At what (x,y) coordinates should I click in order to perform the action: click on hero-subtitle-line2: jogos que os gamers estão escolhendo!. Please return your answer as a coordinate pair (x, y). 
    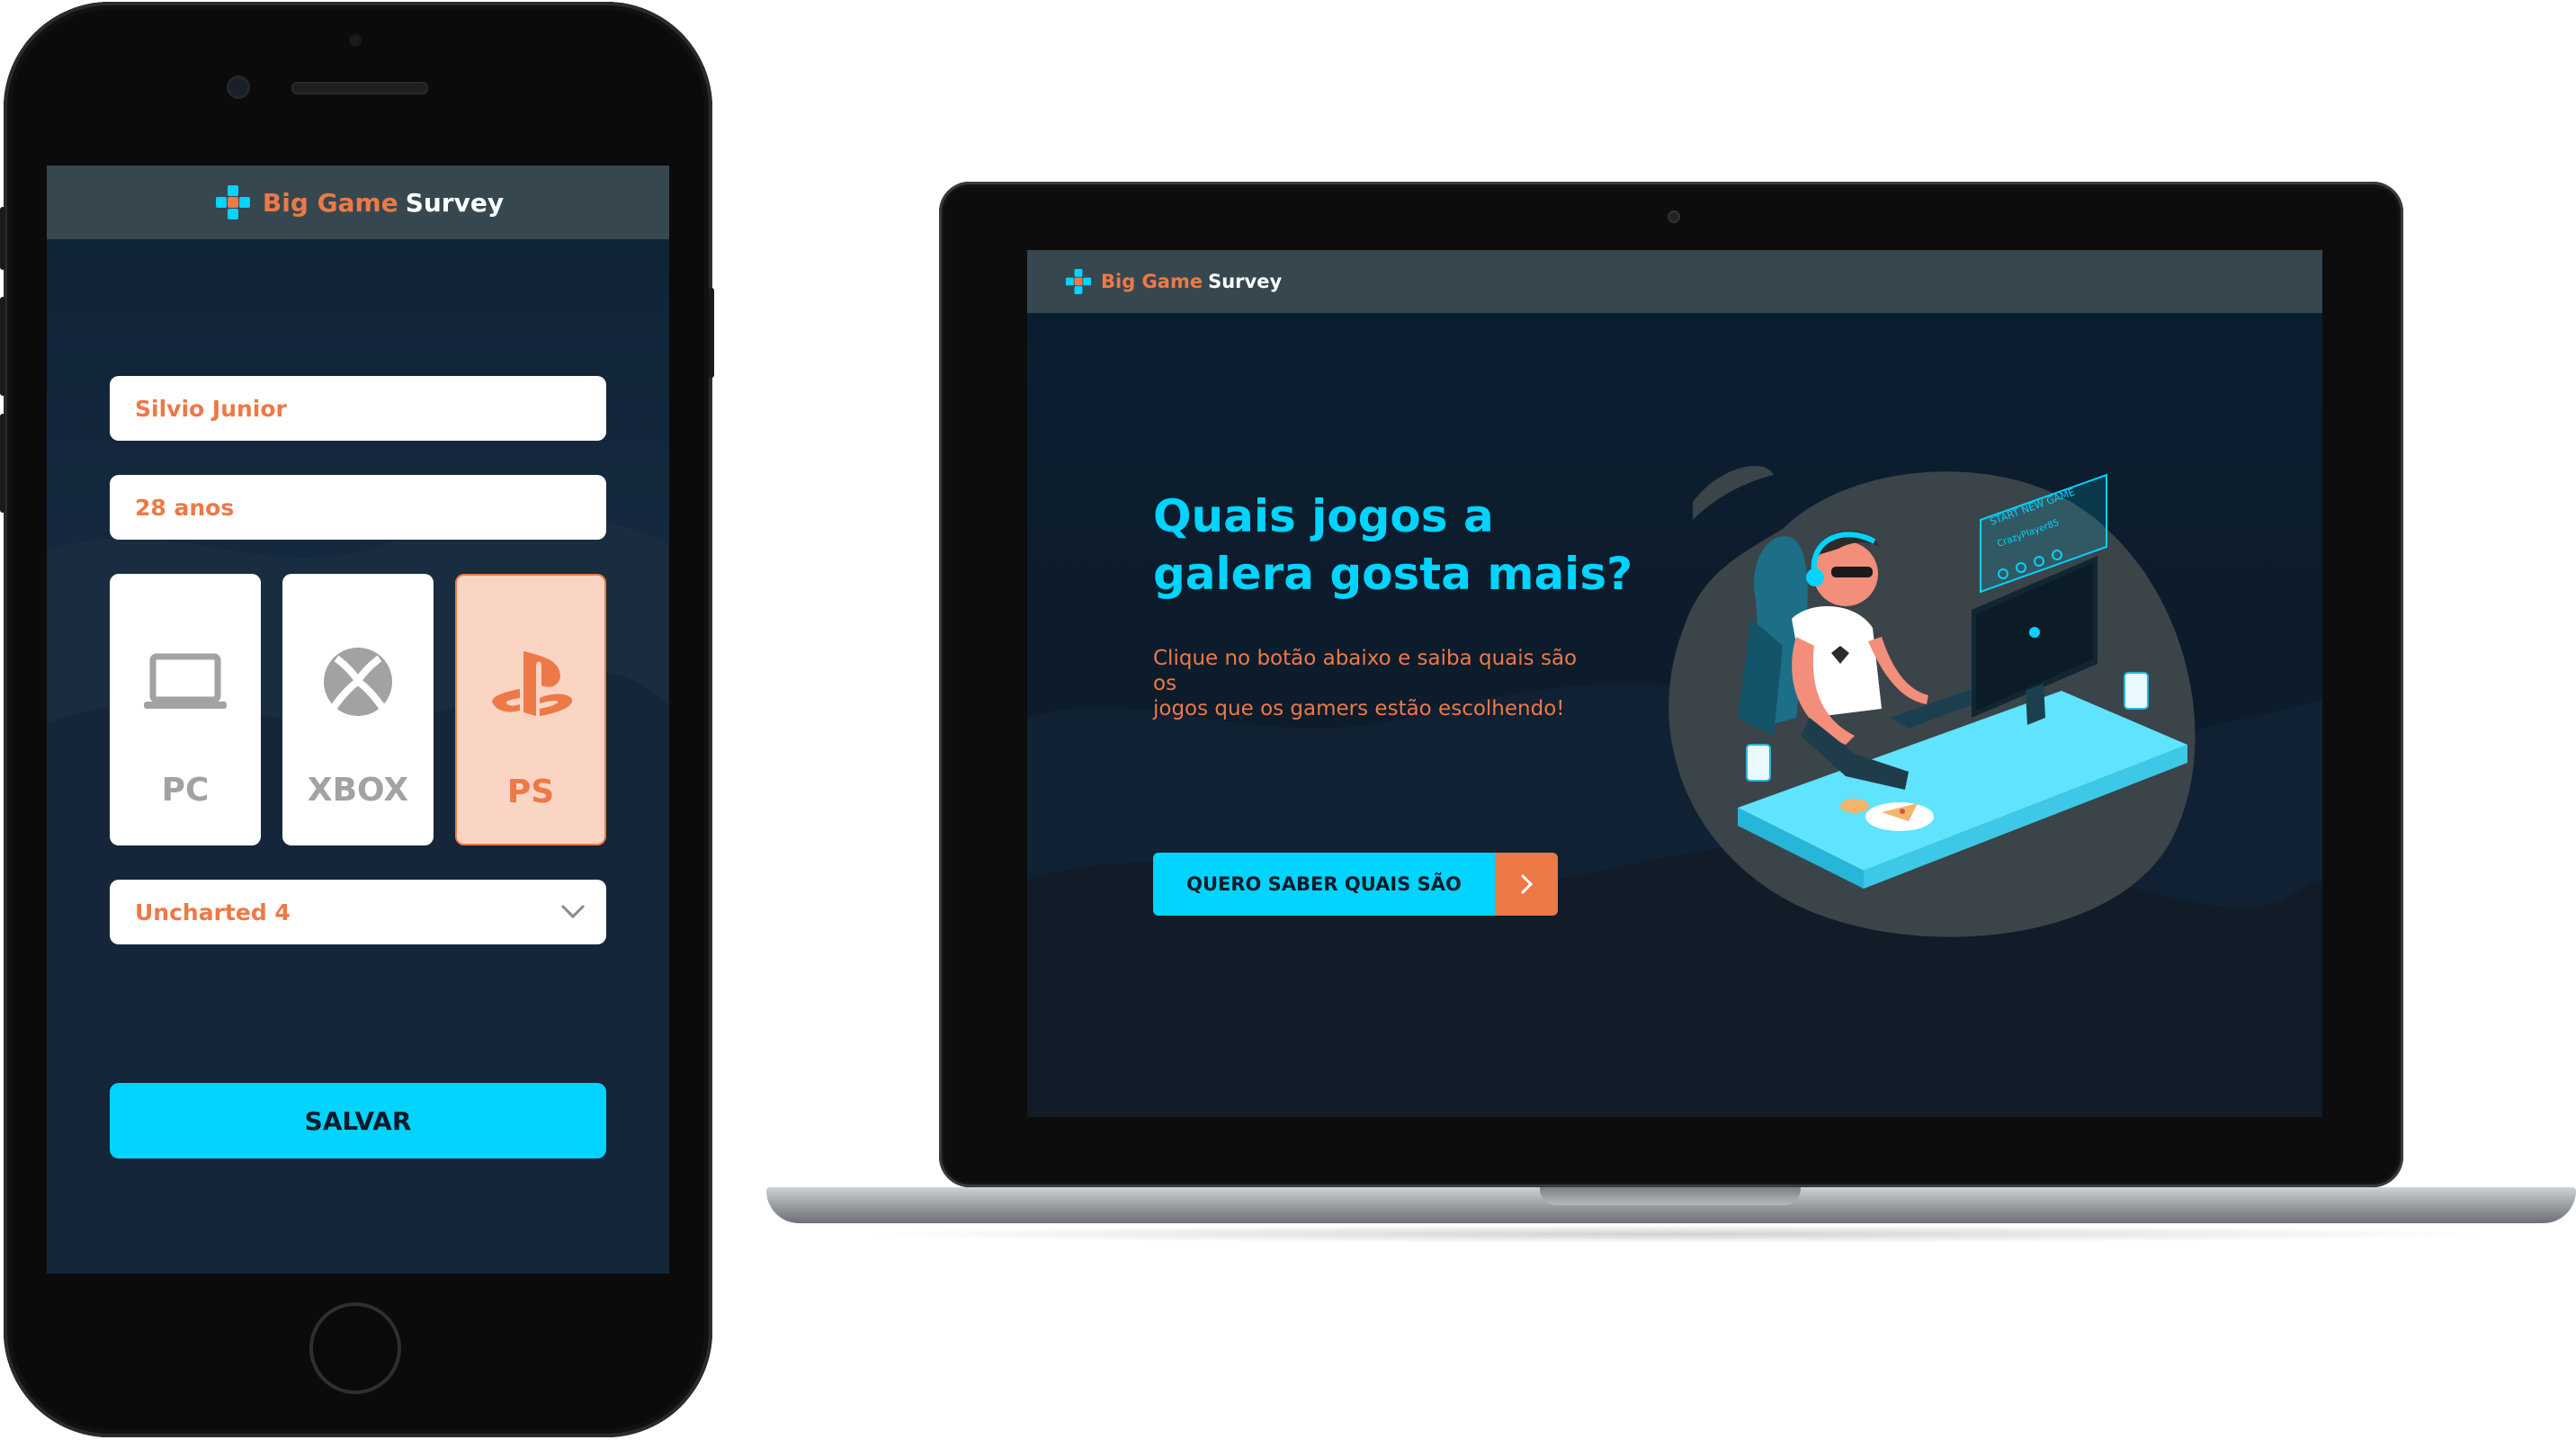
    Looking at the image, I should click on (1359, 708).